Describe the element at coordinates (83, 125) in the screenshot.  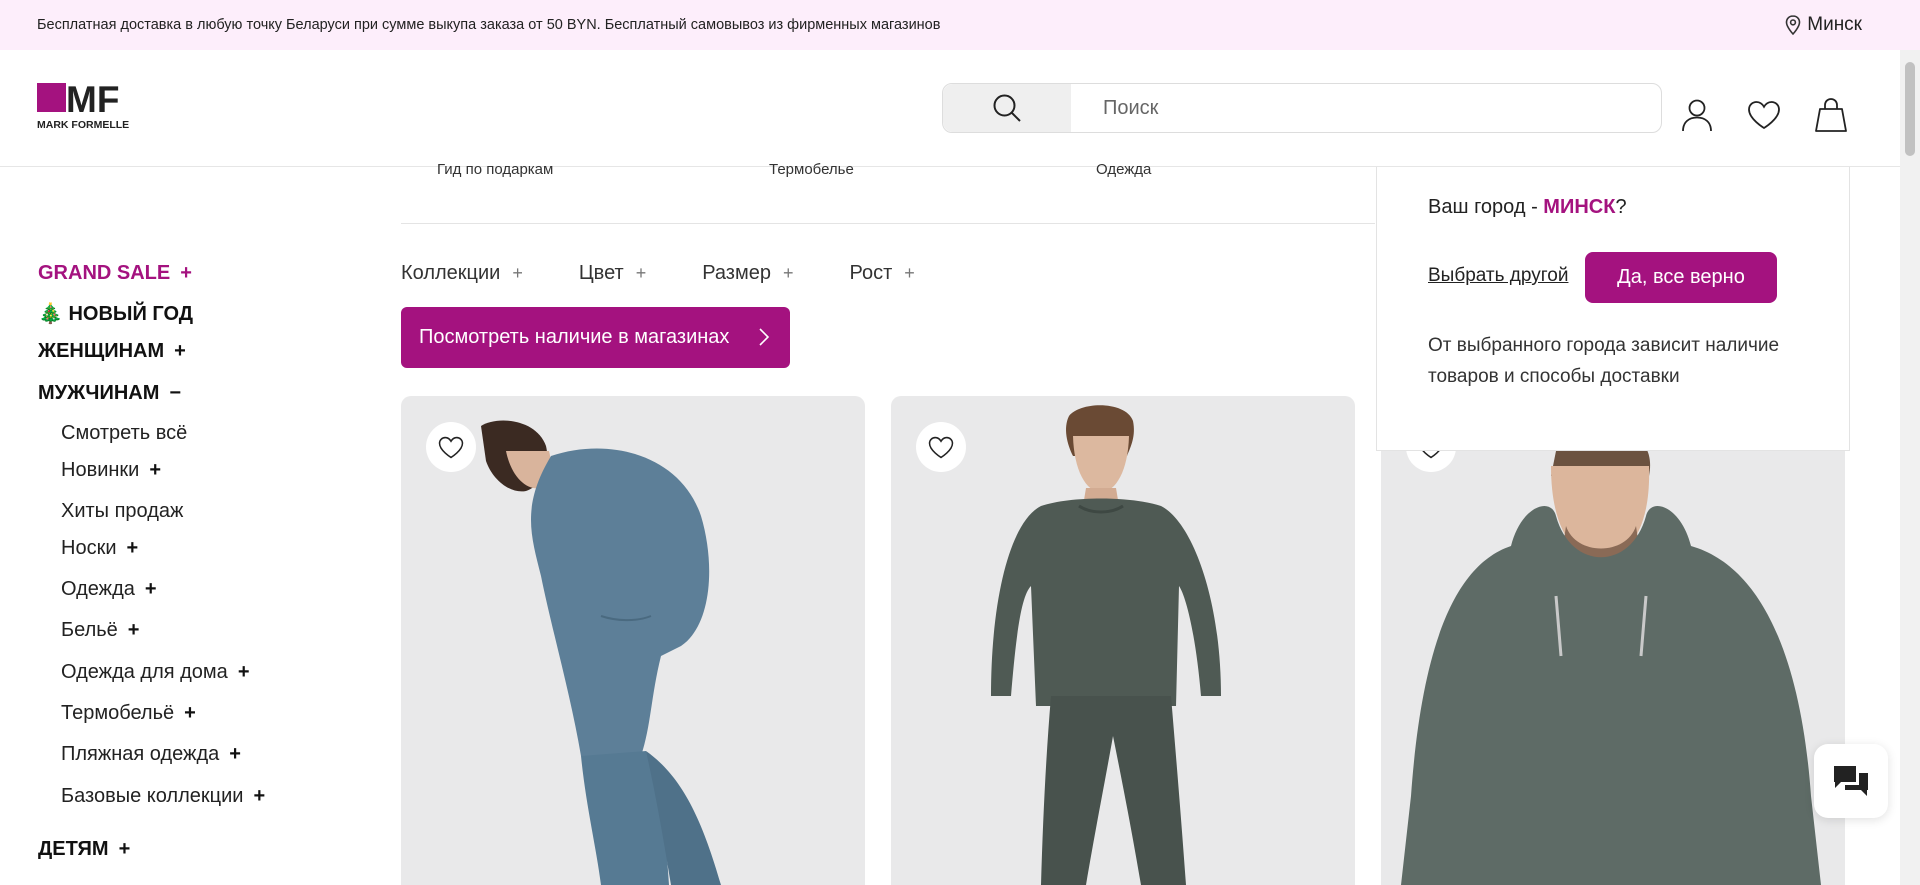
I see `logo-text: MARK FORMELLE` at that location.